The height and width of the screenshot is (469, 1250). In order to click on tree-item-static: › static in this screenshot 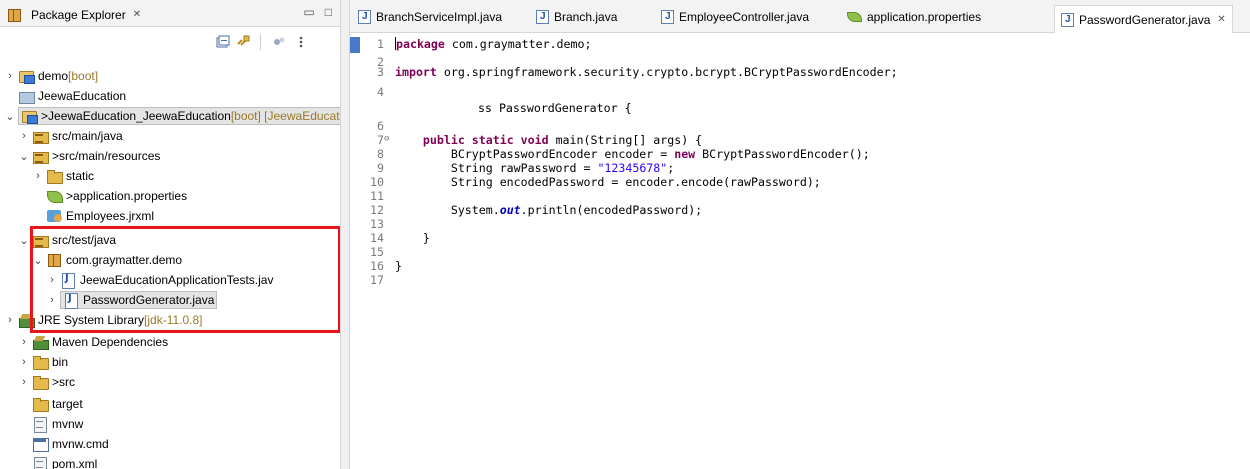, I will do `click(63, 176)`.